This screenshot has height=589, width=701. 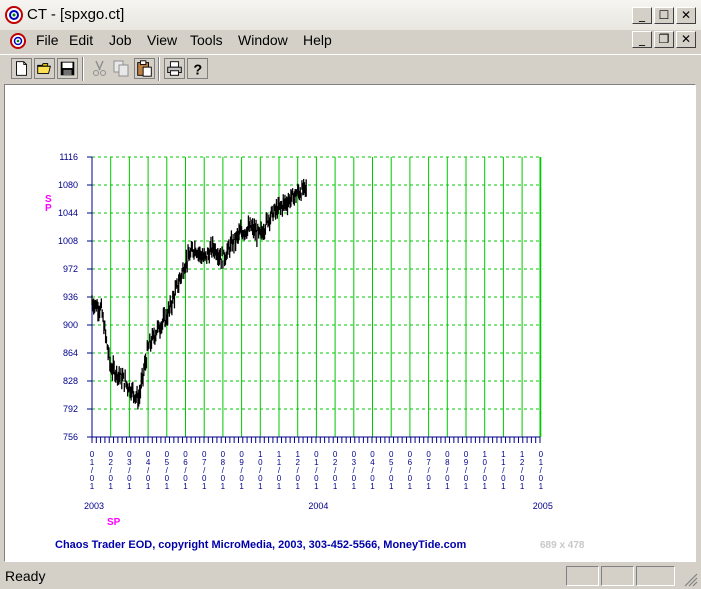 What do you see at coordinates (686, 39) in the screenshot?
I see `doc-close-button: ✕` at bounding box center [686, 39].